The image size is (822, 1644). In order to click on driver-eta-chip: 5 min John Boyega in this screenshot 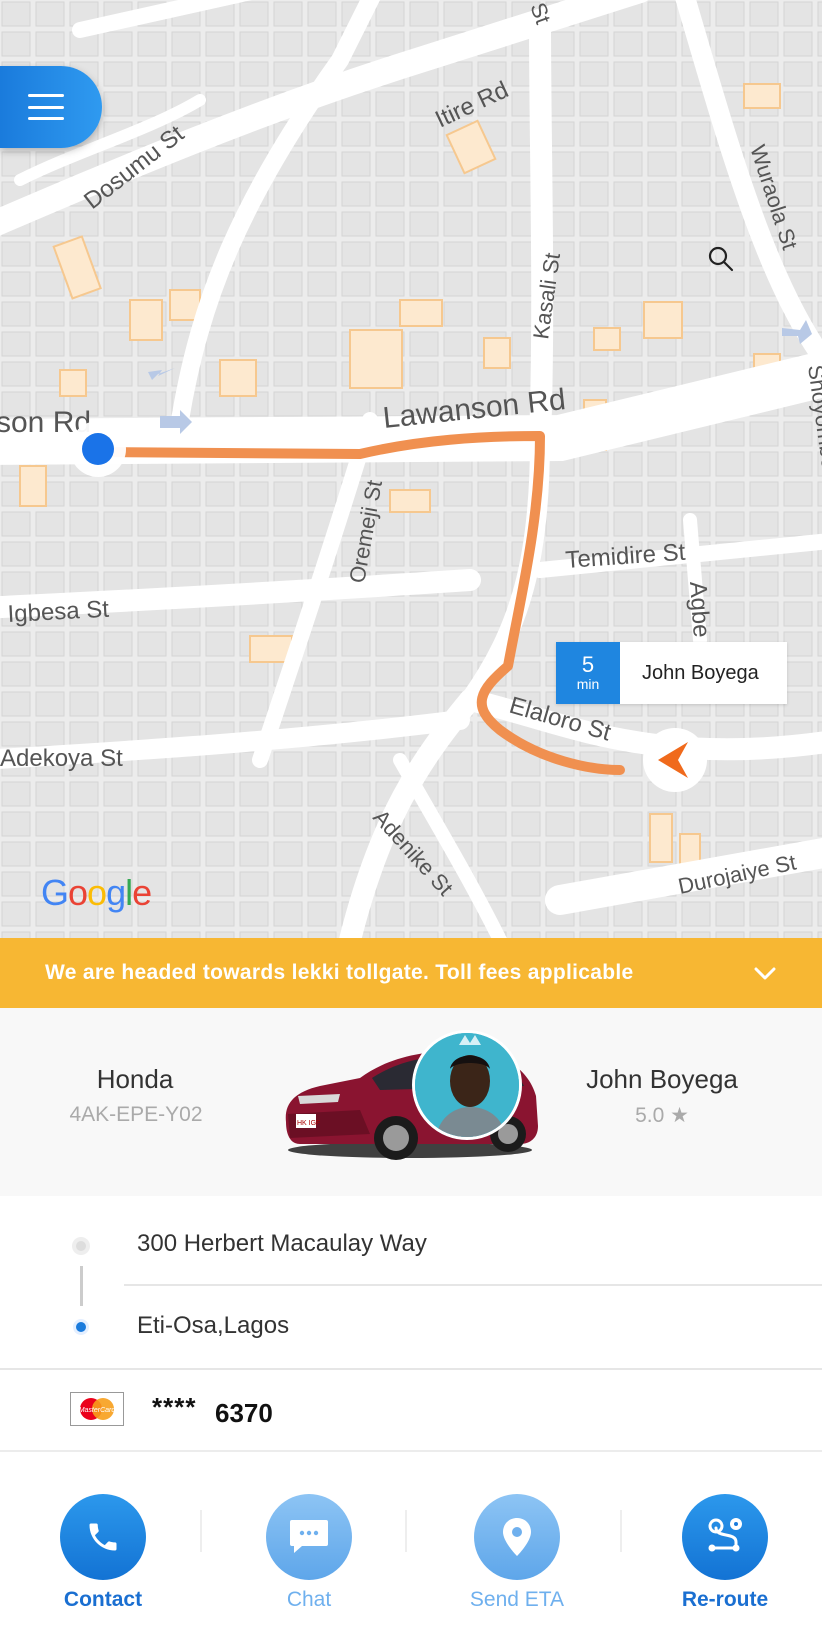, I will do `click(671, 673)`.